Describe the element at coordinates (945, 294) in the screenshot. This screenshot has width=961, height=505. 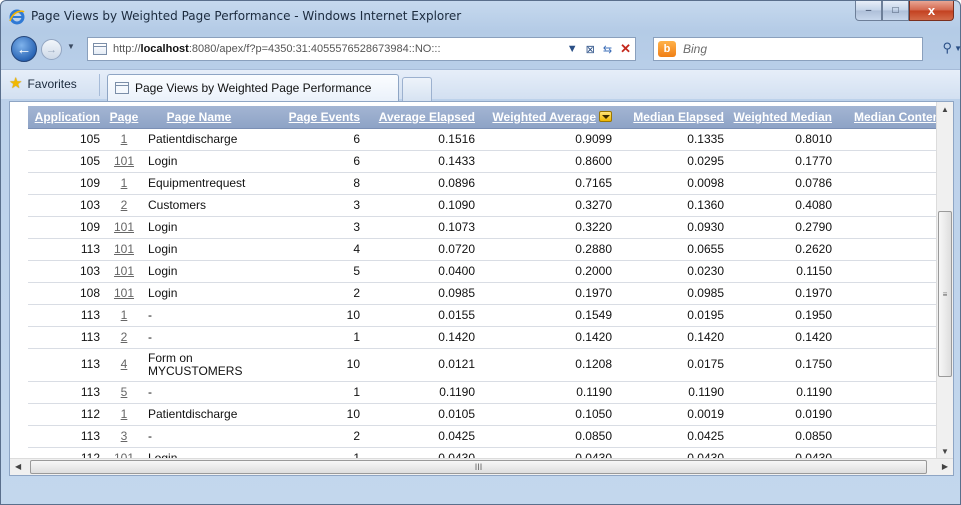
I see `vertical-scroll-thumb: ≡` at that location.